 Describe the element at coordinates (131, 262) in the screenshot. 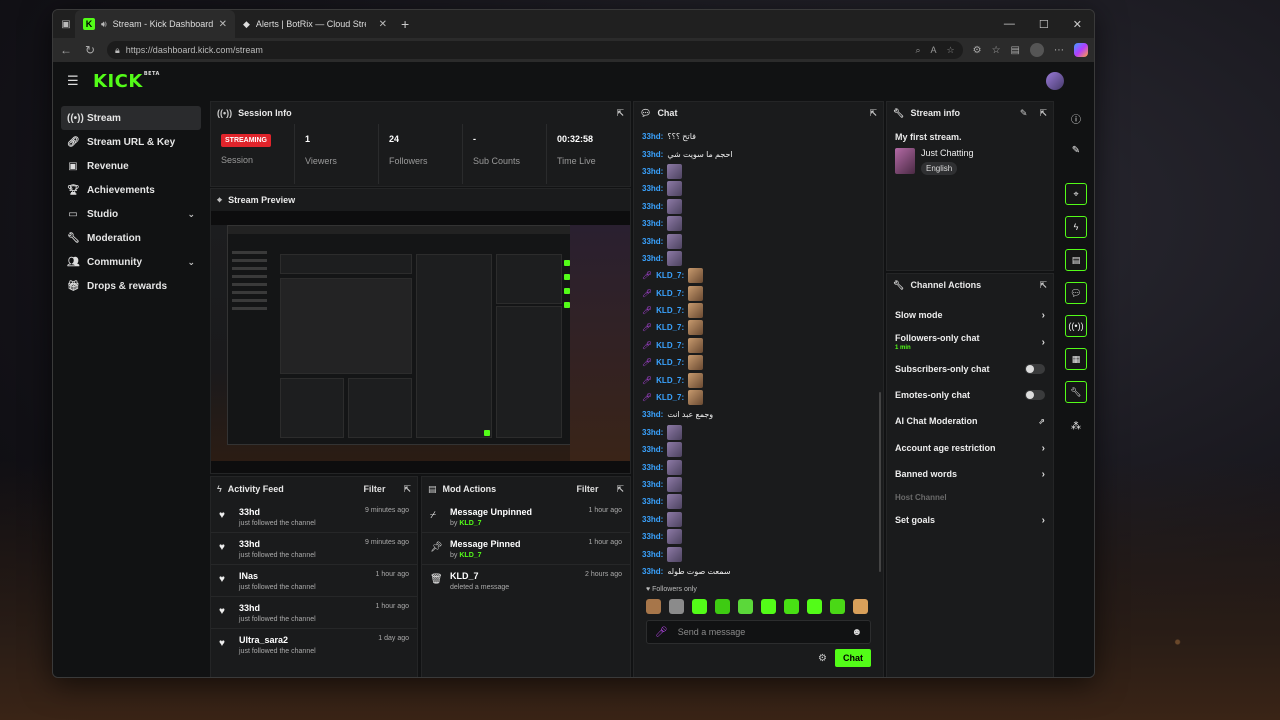

I see `sidebar-item-community: 👥︎ Community ⌄` at that location.